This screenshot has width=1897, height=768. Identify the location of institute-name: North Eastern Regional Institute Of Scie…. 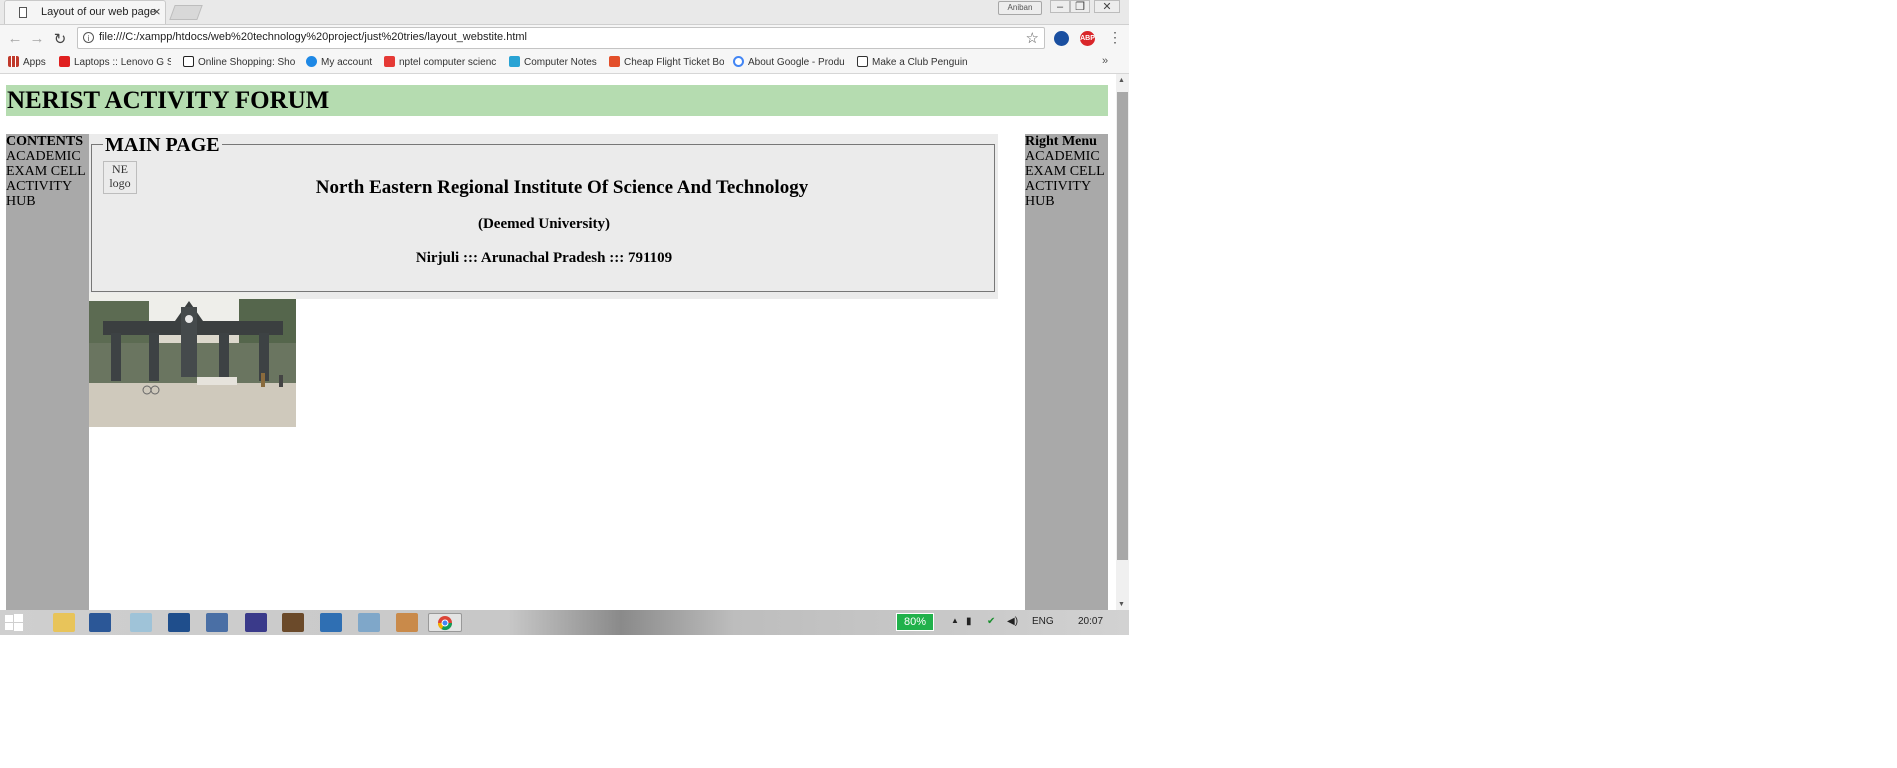
(562, 187).